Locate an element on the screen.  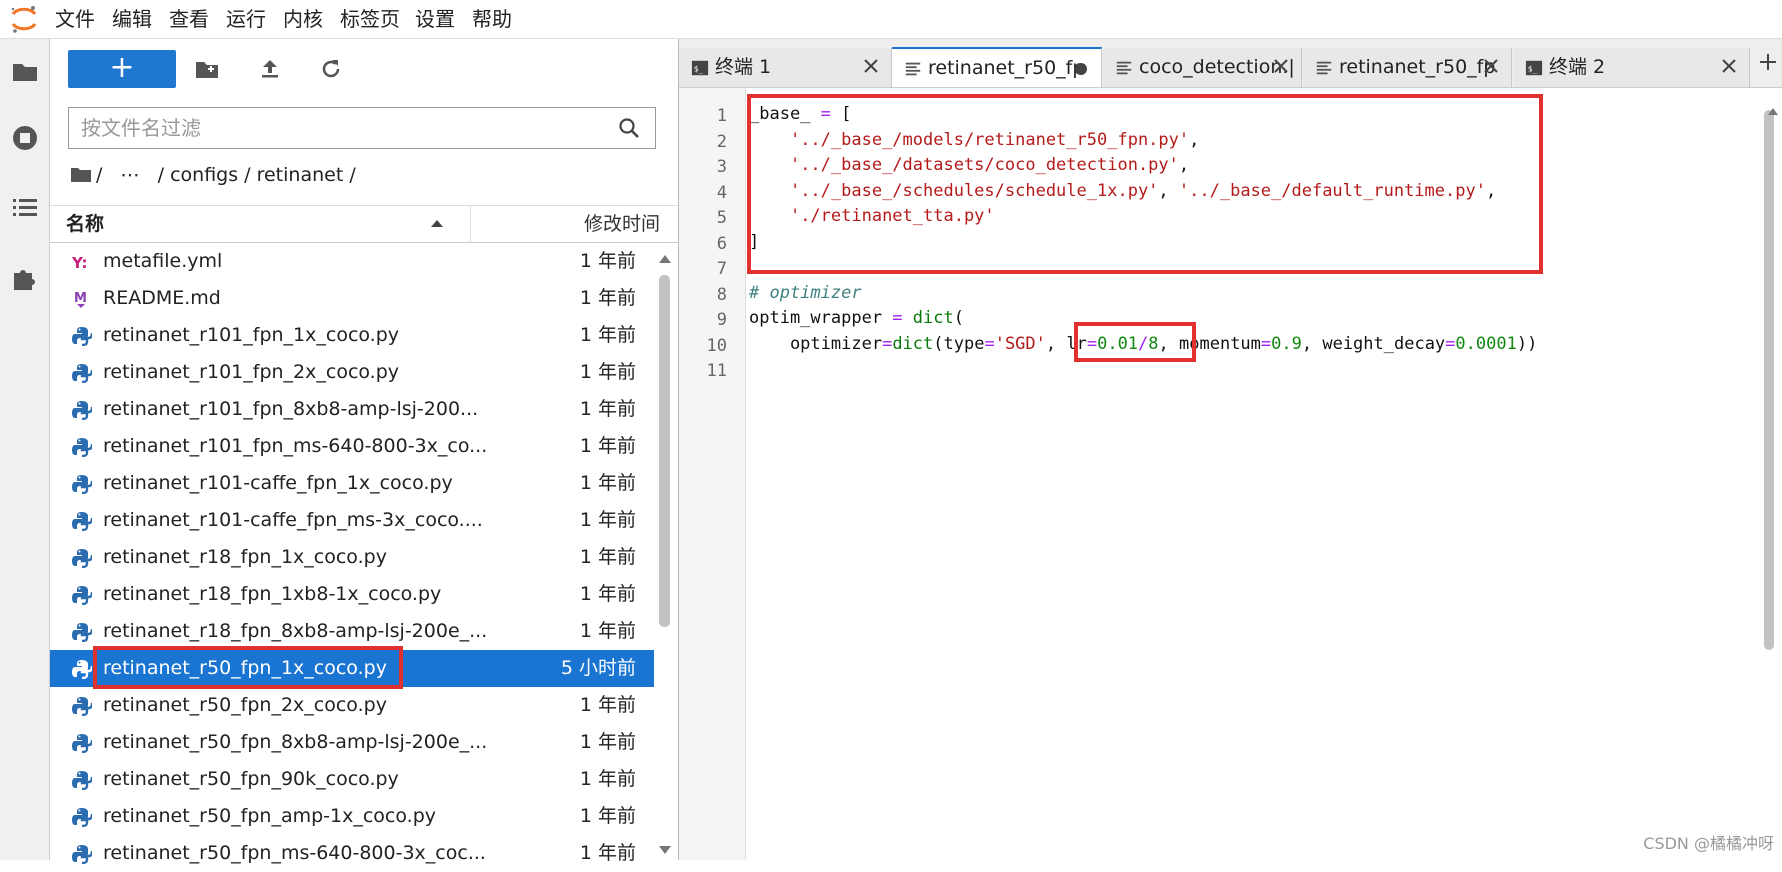
file-list-item: retinanet_r101_fpn_2x_coco.py 1 年前 is located at coordinates (352, 372).